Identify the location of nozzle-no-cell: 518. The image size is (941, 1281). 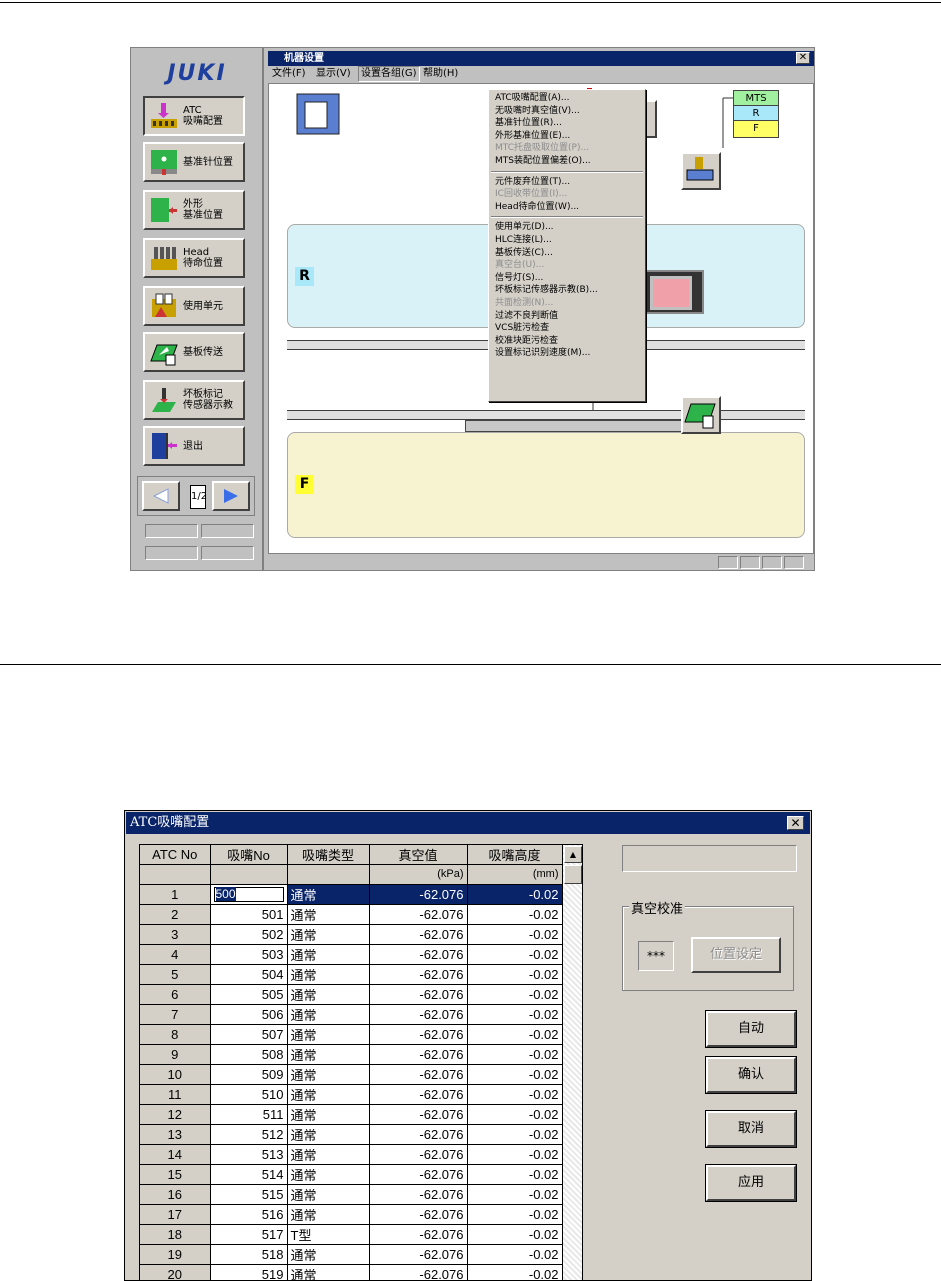
(249, 1254).